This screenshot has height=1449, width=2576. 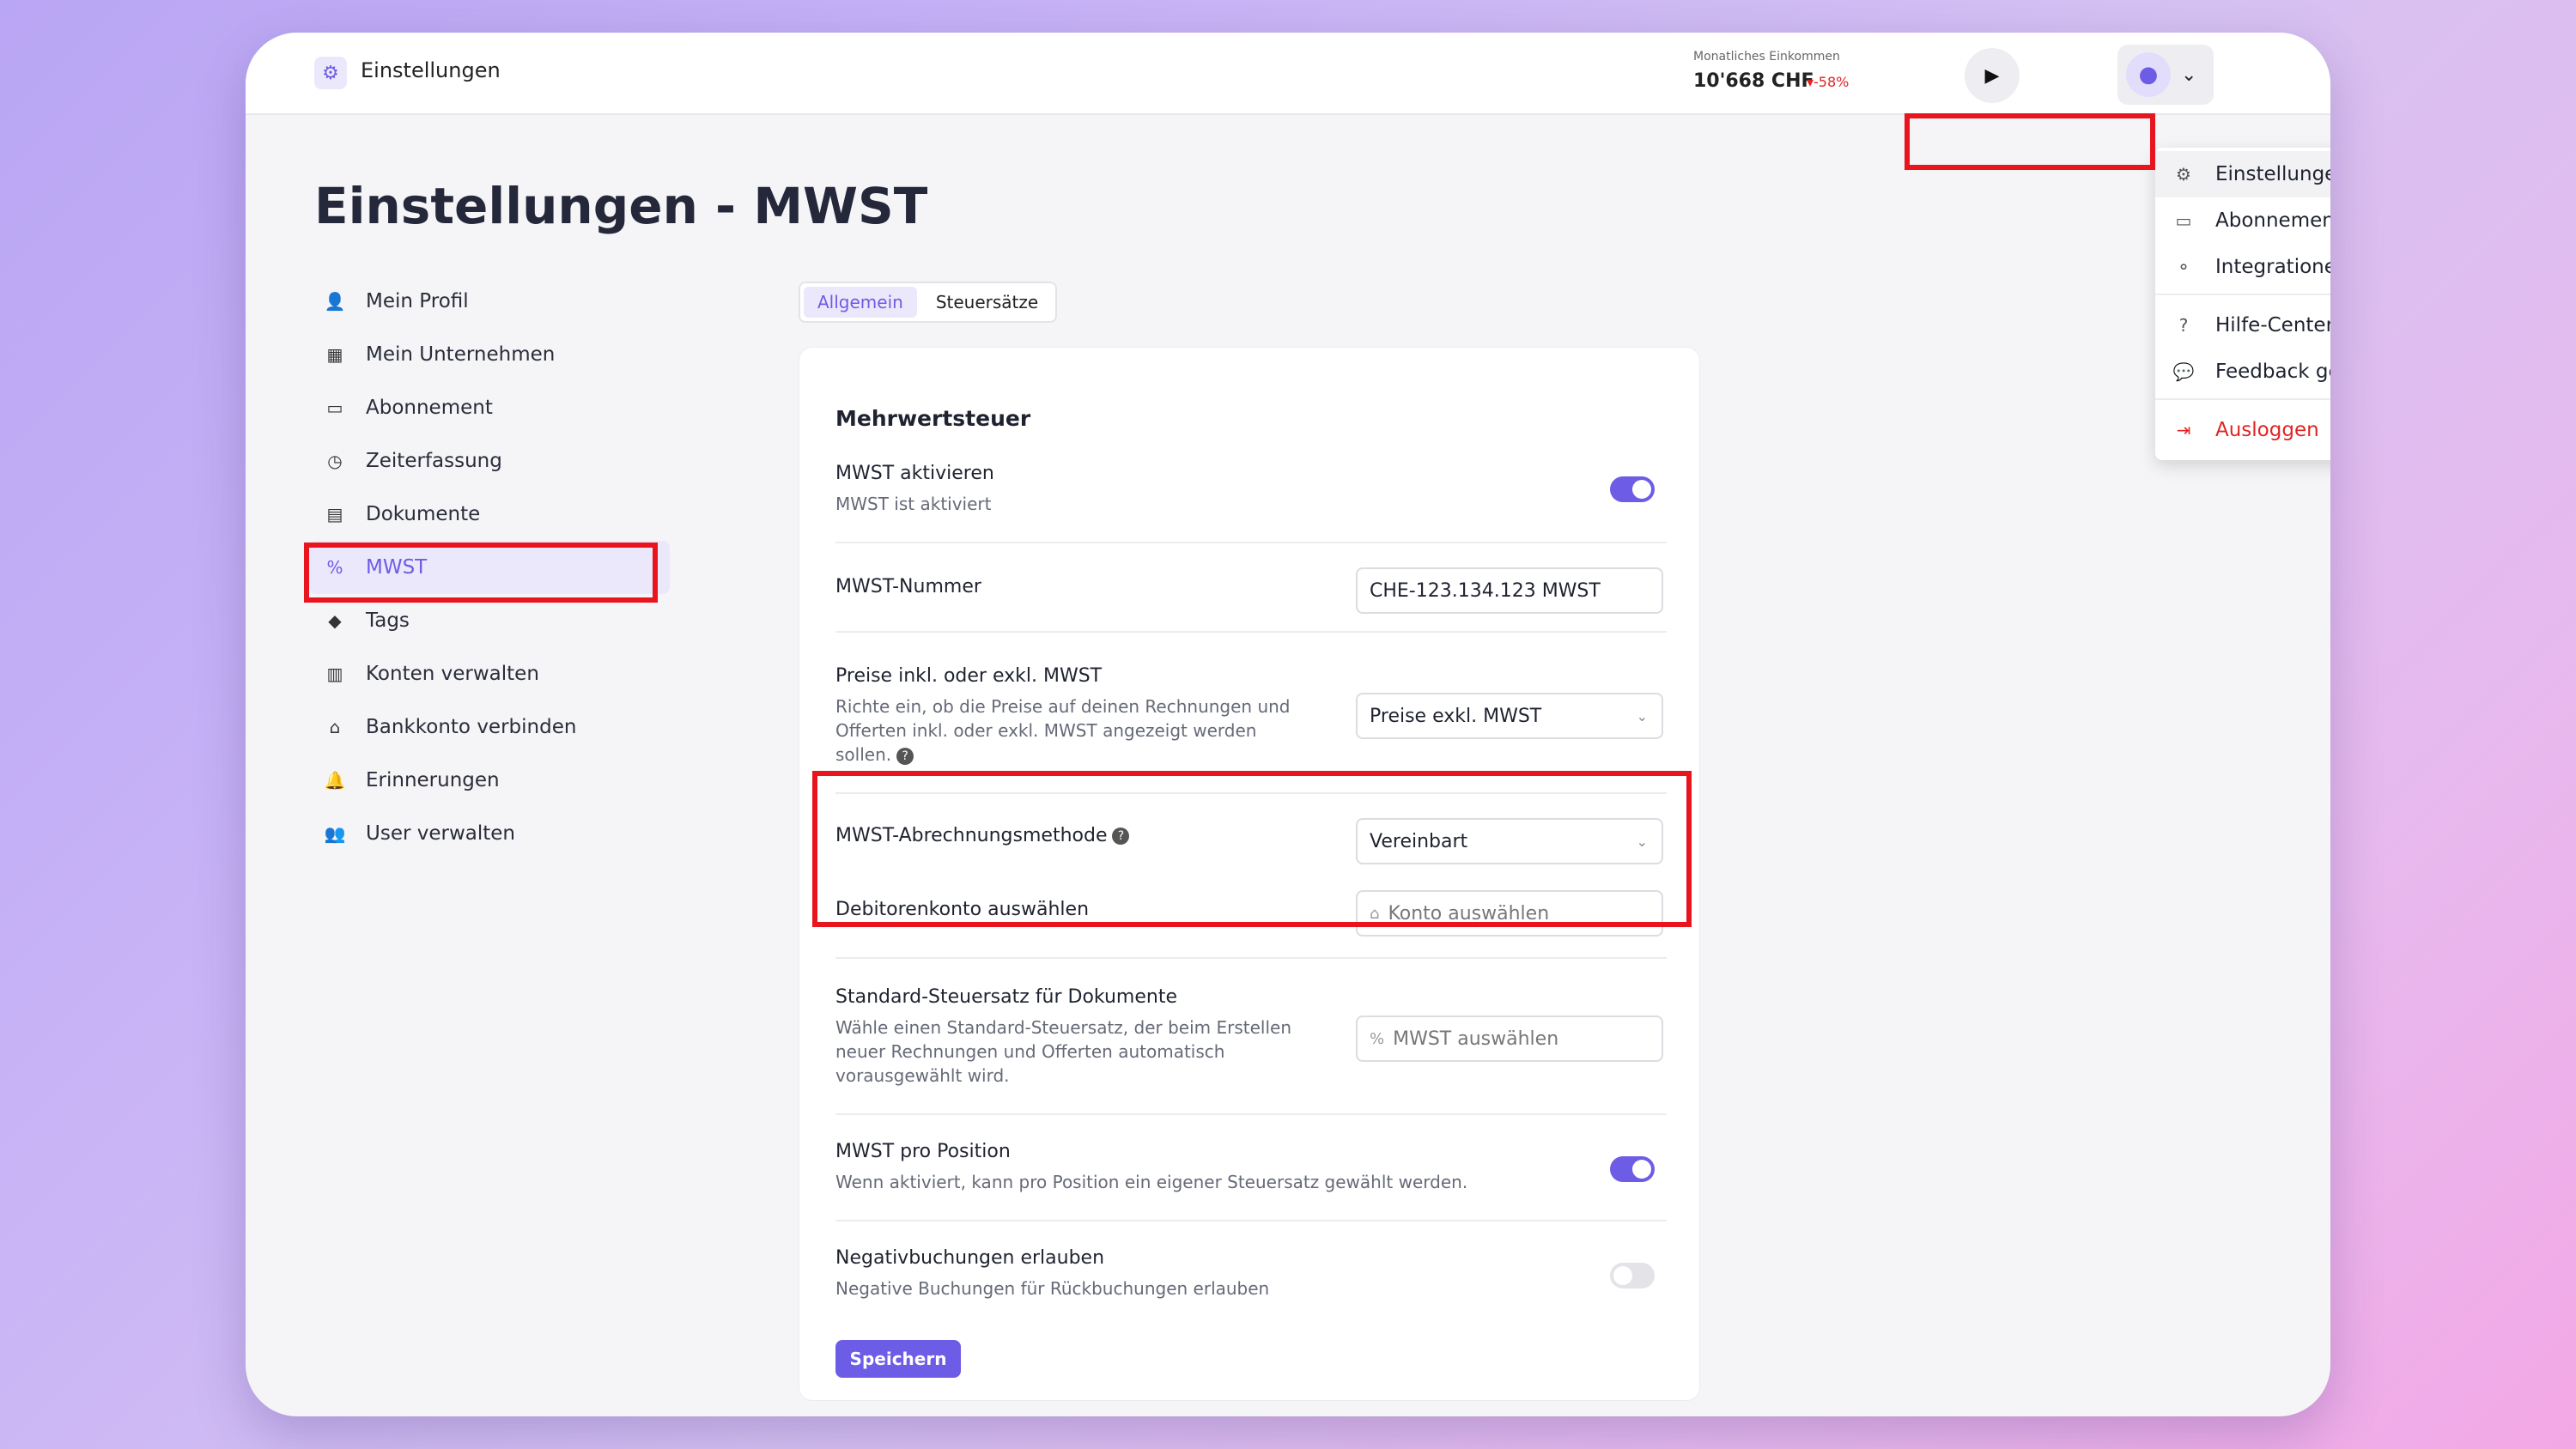 I want to click on sidebar-item-label: Mein Unternehmen, so click(x=461, y=354).